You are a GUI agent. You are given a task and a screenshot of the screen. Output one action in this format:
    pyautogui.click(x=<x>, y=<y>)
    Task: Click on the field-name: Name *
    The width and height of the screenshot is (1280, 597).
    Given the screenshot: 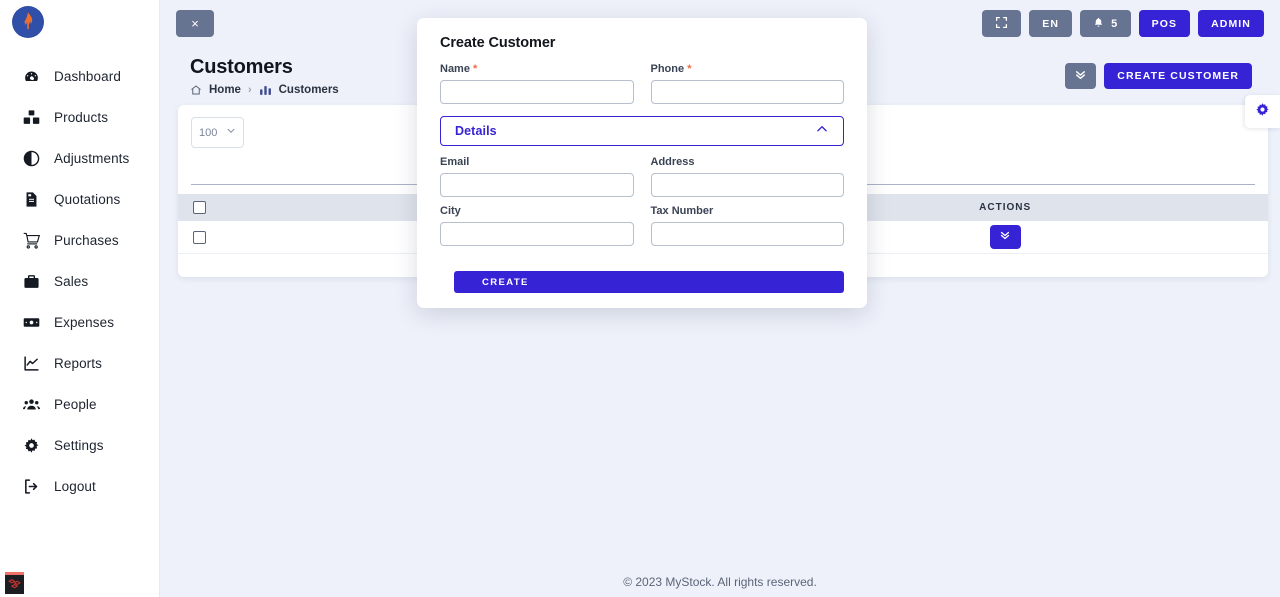 What is the action you would take?
    pyautogui.click(x=537, y=83)
    